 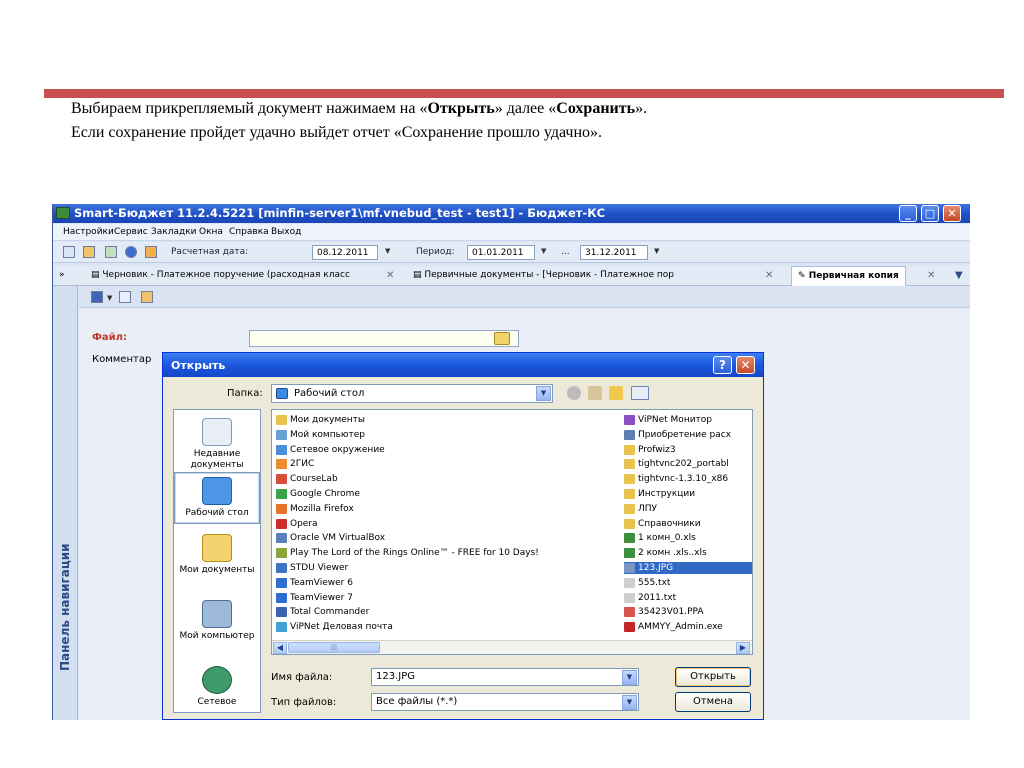 I want to click on scroll-right-icon: ▶, so click(x=743, y=648).